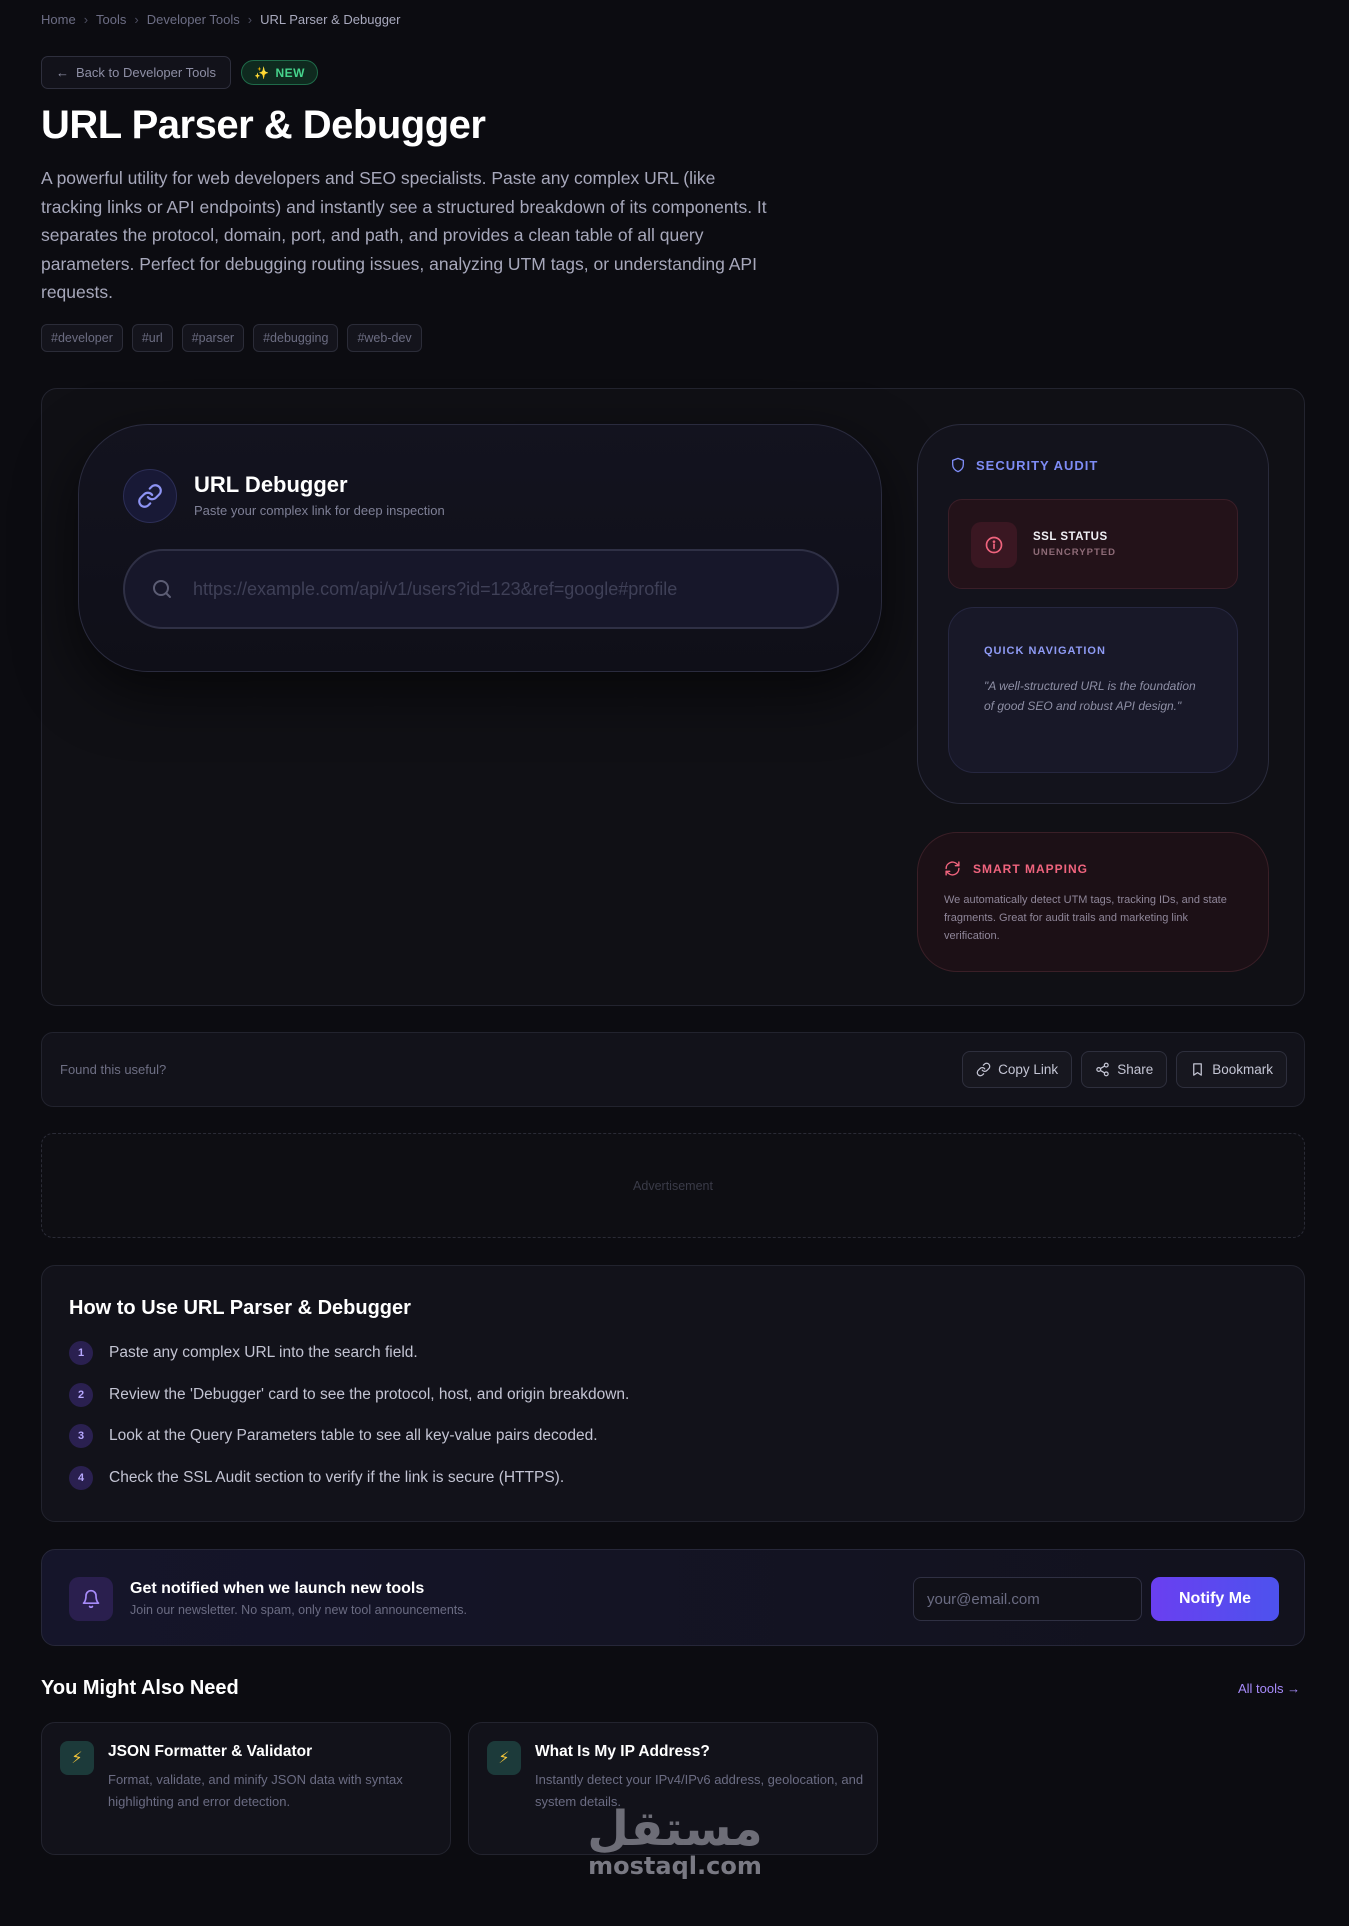  I want to click on new-badge: ✨ NEW, so click(279, 72).